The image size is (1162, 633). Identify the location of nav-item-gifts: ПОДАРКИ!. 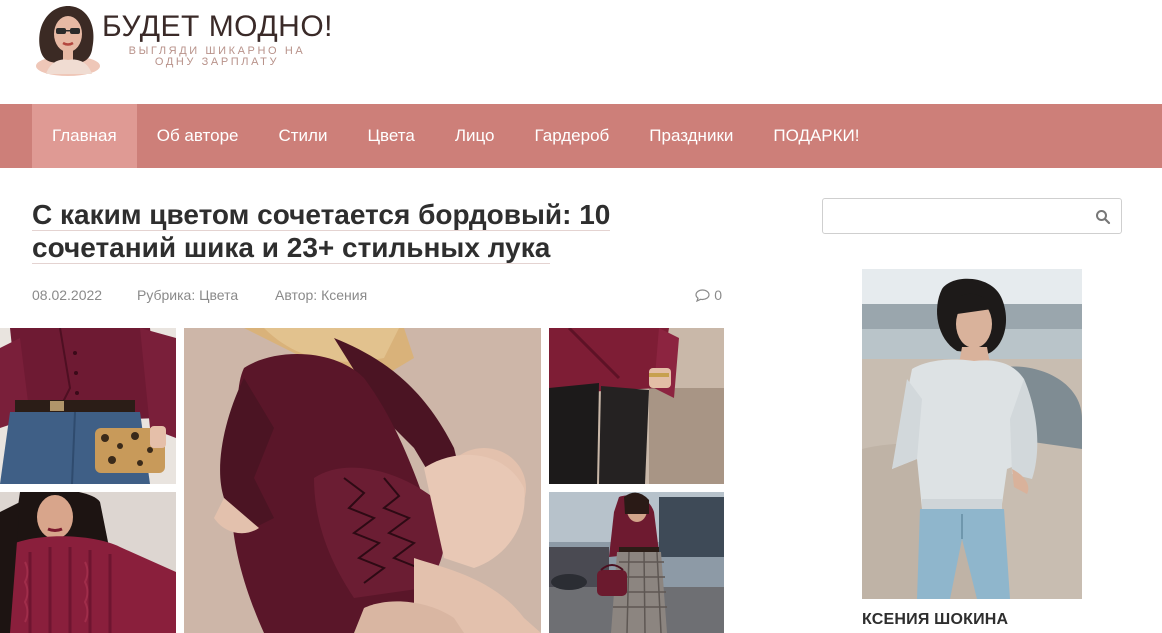
(816, 136).